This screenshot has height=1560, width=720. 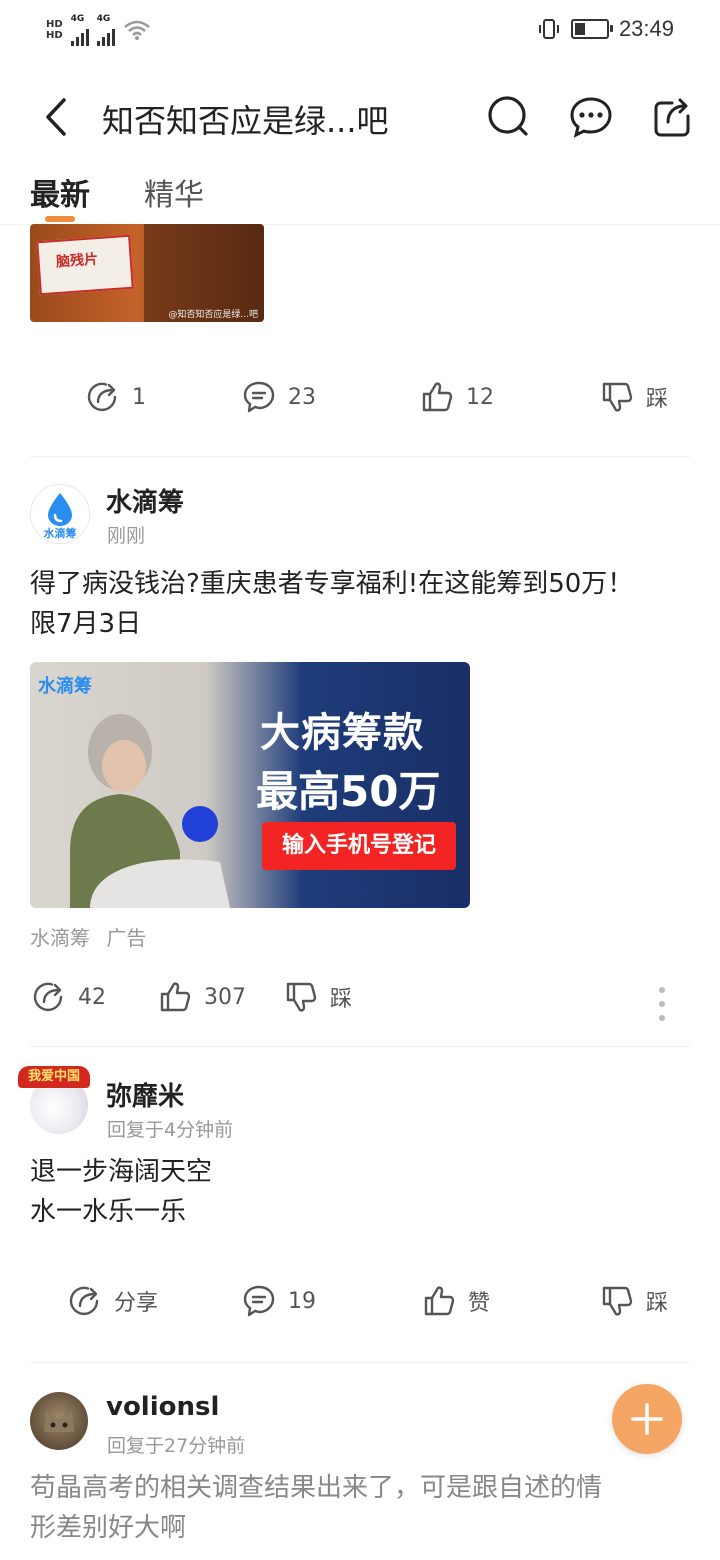 What do you see at coordinates (60, 514) in the screenshot?
I see `avatar: 水滴筹` at bounding box center [60, 514].